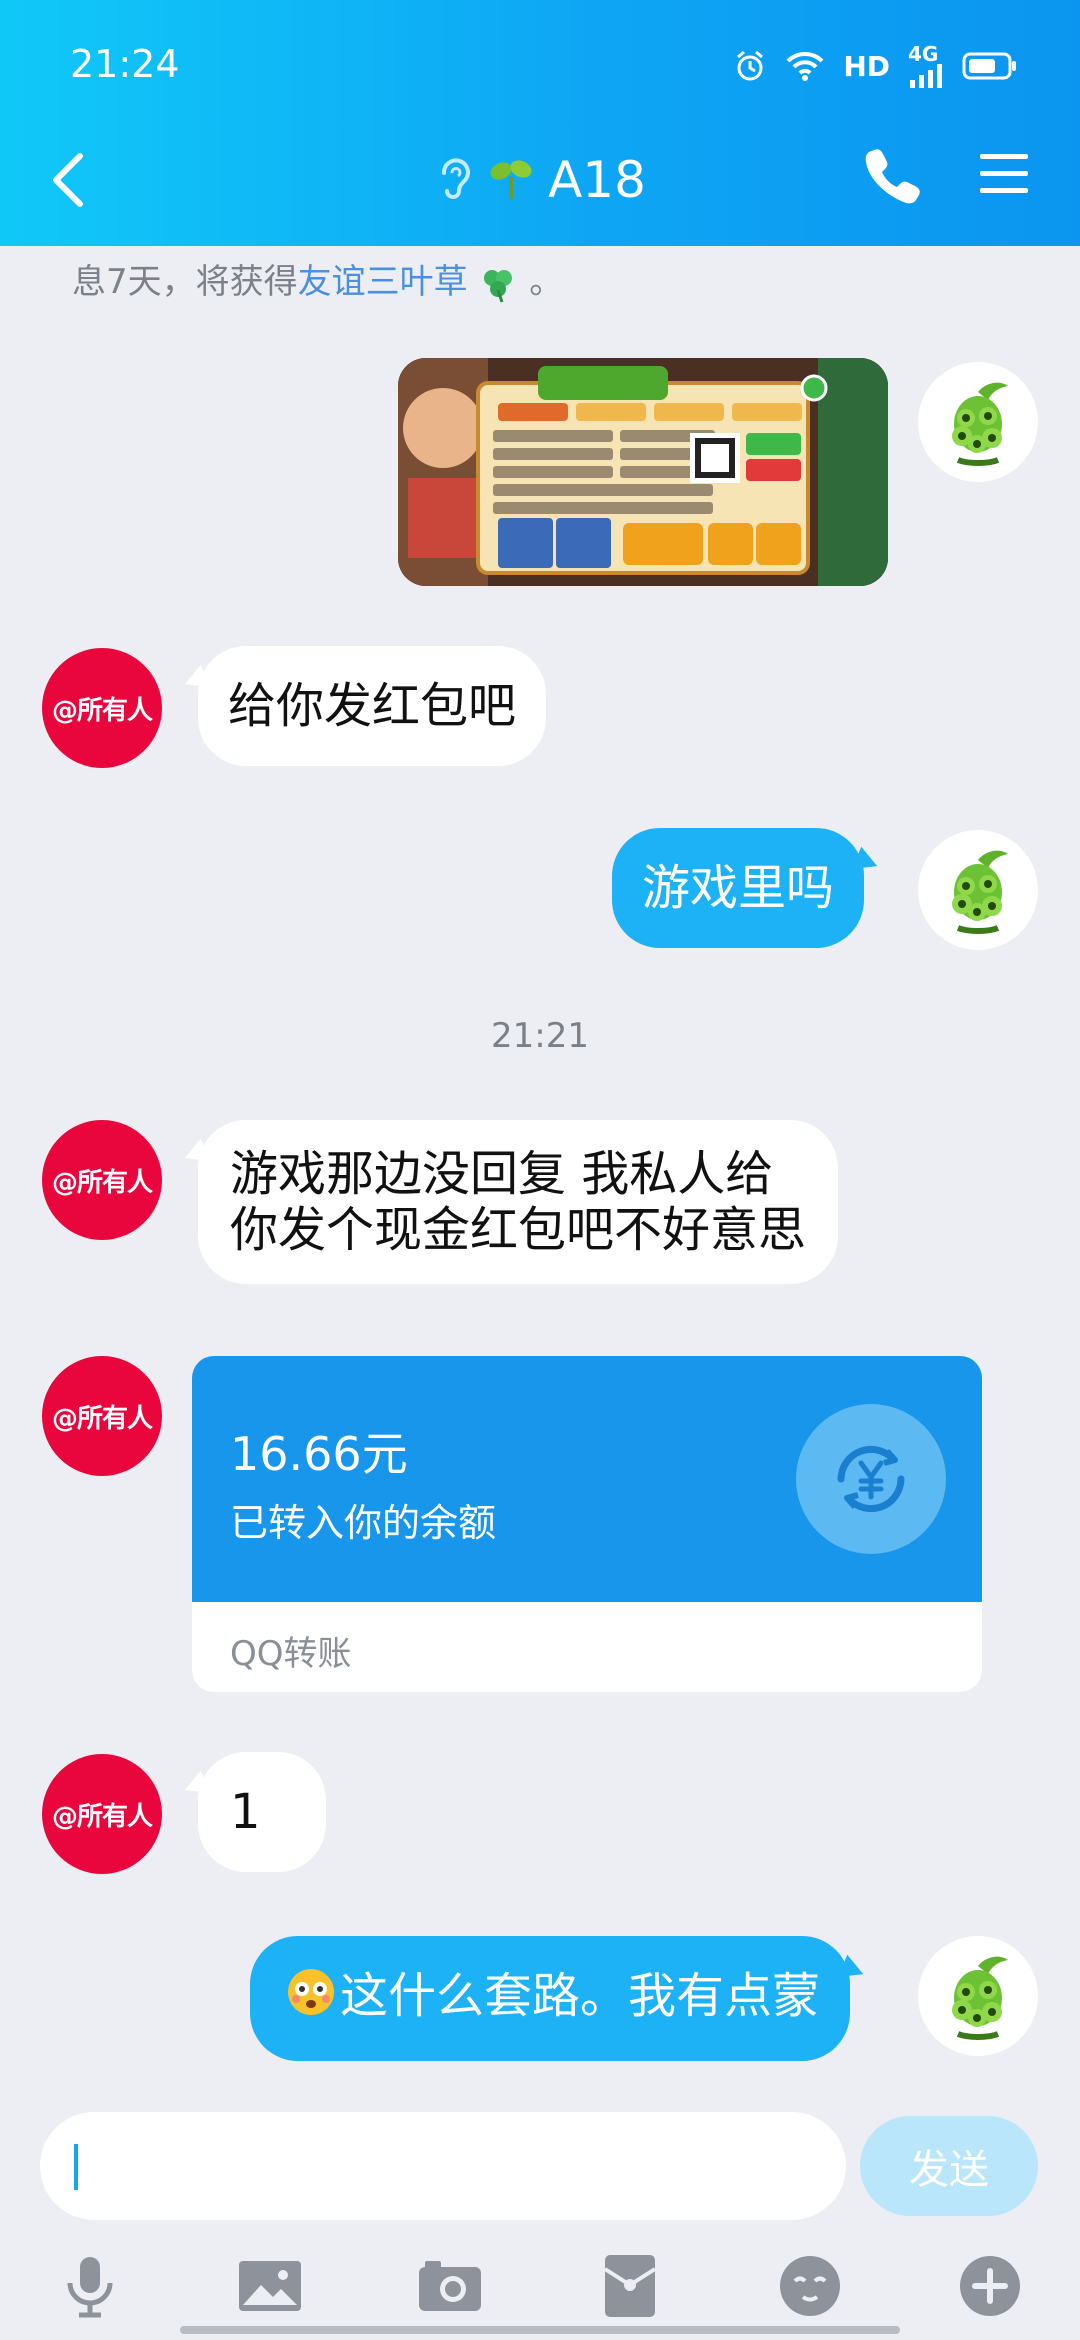 This screenshot has width=1080, height=2340. Describe the element at coordinates (443, 2166) in the screenshot. I see `message-input` at that location.